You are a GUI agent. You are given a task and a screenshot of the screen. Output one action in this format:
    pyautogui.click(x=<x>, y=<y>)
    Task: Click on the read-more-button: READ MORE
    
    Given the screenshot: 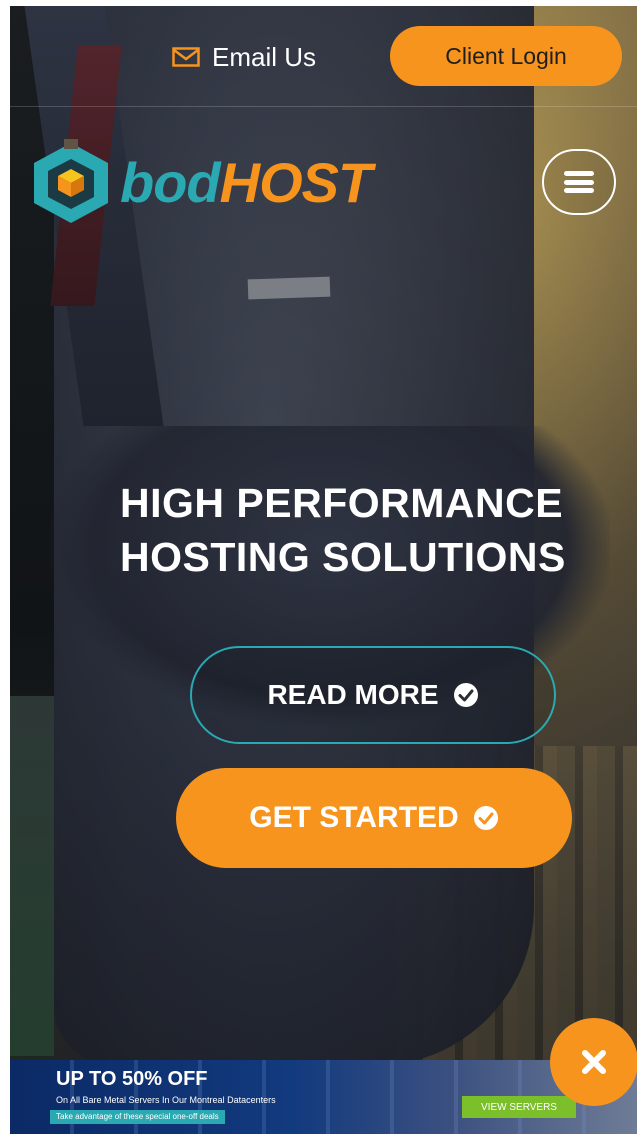 What is the action you would take?
    pyautogui.click(x=373, y=695)
    